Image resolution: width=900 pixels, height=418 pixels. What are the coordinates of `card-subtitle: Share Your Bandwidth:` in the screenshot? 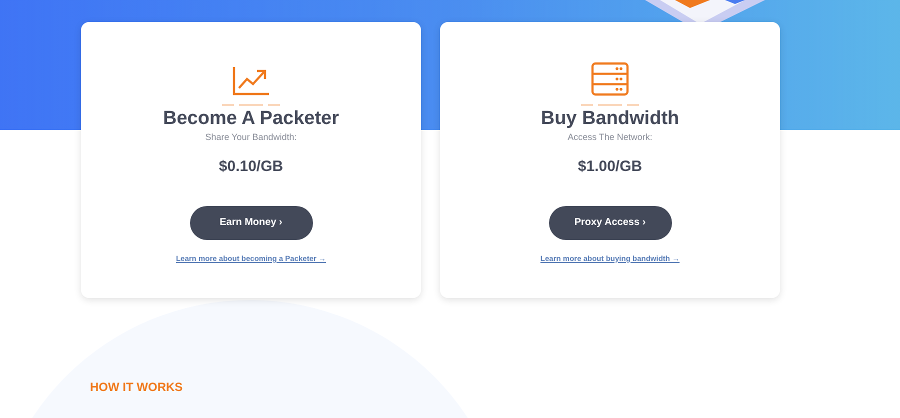 It's located at (251, 137).